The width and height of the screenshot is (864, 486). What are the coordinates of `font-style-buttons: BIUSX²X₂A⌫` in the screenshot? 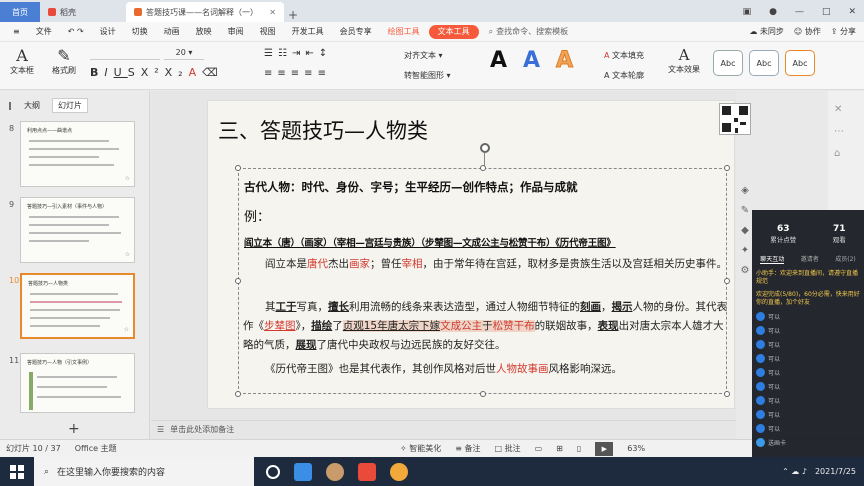 It's located at (175, 72).